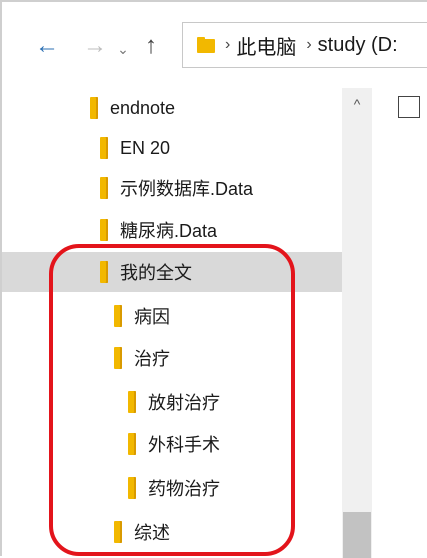 The height and width of the screenshot is (558, 427). Describe the element at coordinates (357, 323) in the screenshot. I see `vertical-scrollbar: ^` at that location.